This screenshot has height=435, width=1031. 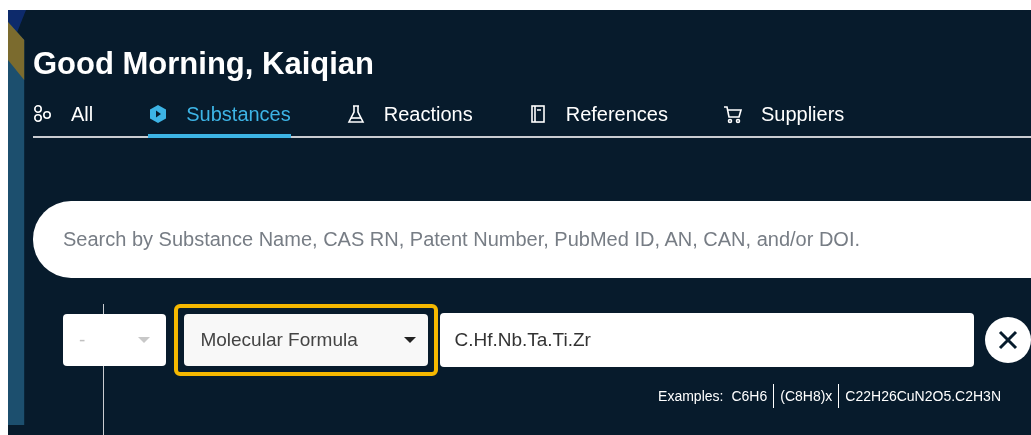 I want to click on close-icon, so click(x=1008, y=340).